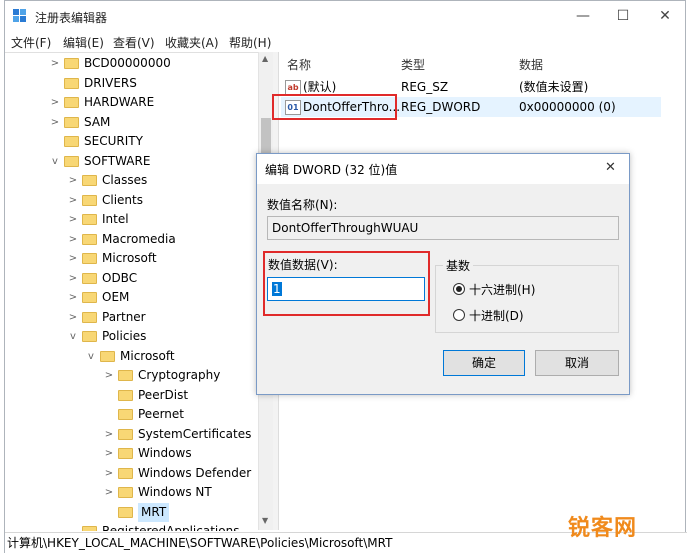  Describe the element at coordinates (299, 64) in the screenshot. I see `column-header-name: 名称` at that location.